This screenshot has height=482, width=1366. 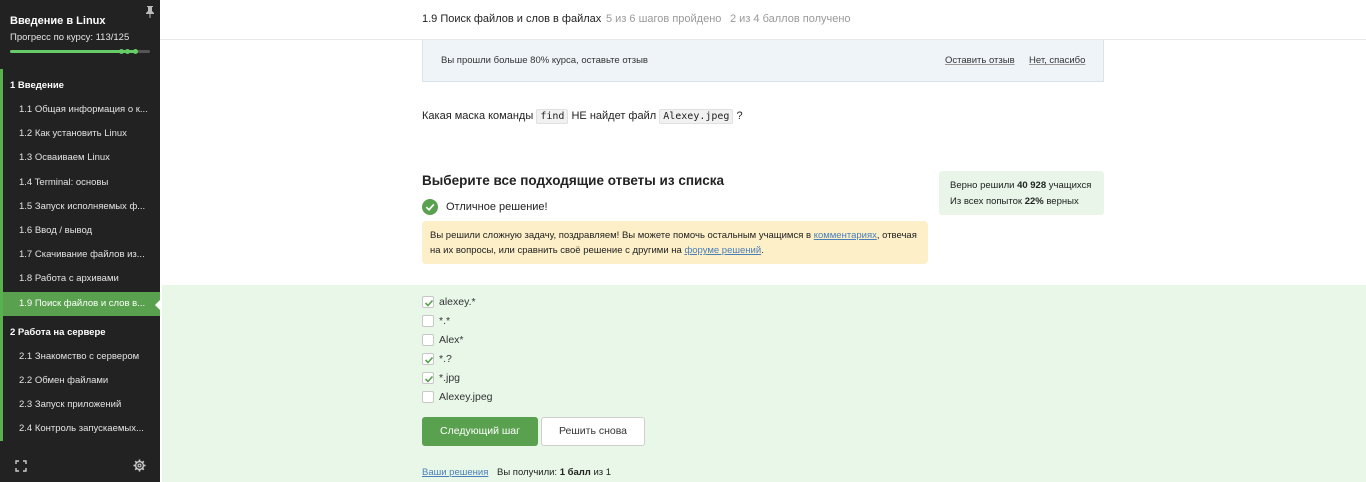 What do you see at coordinates (1034, 201) in the screenshot?
I see `stats-value: 22%` at bounding box center [1034, 201].